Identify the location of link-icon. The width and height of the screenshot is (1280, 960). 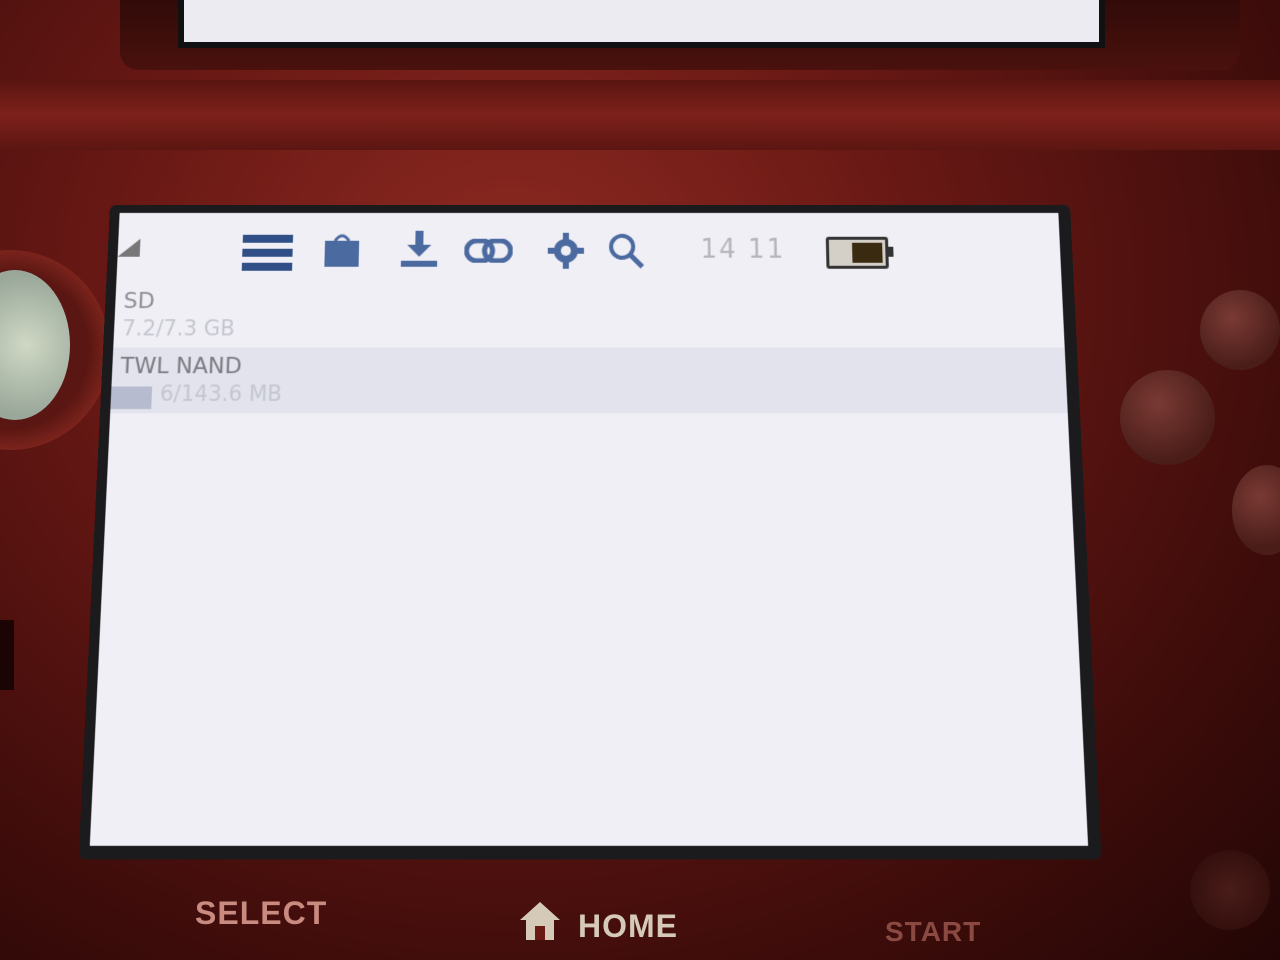
(488, 251).